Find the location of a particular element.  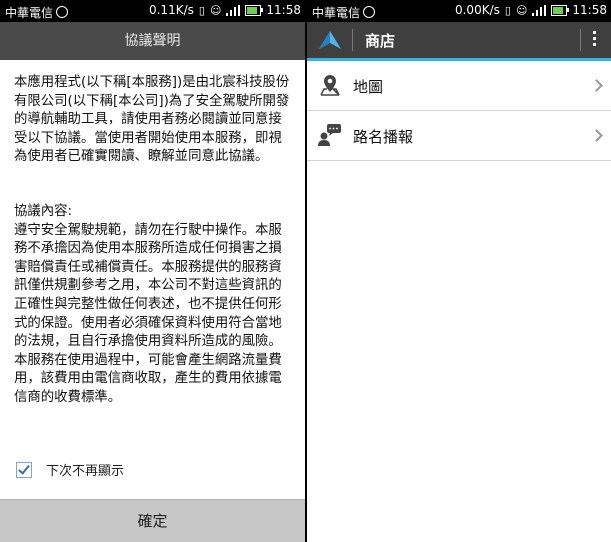

confirm-button: 確定 is located at coordinates (152, 520).